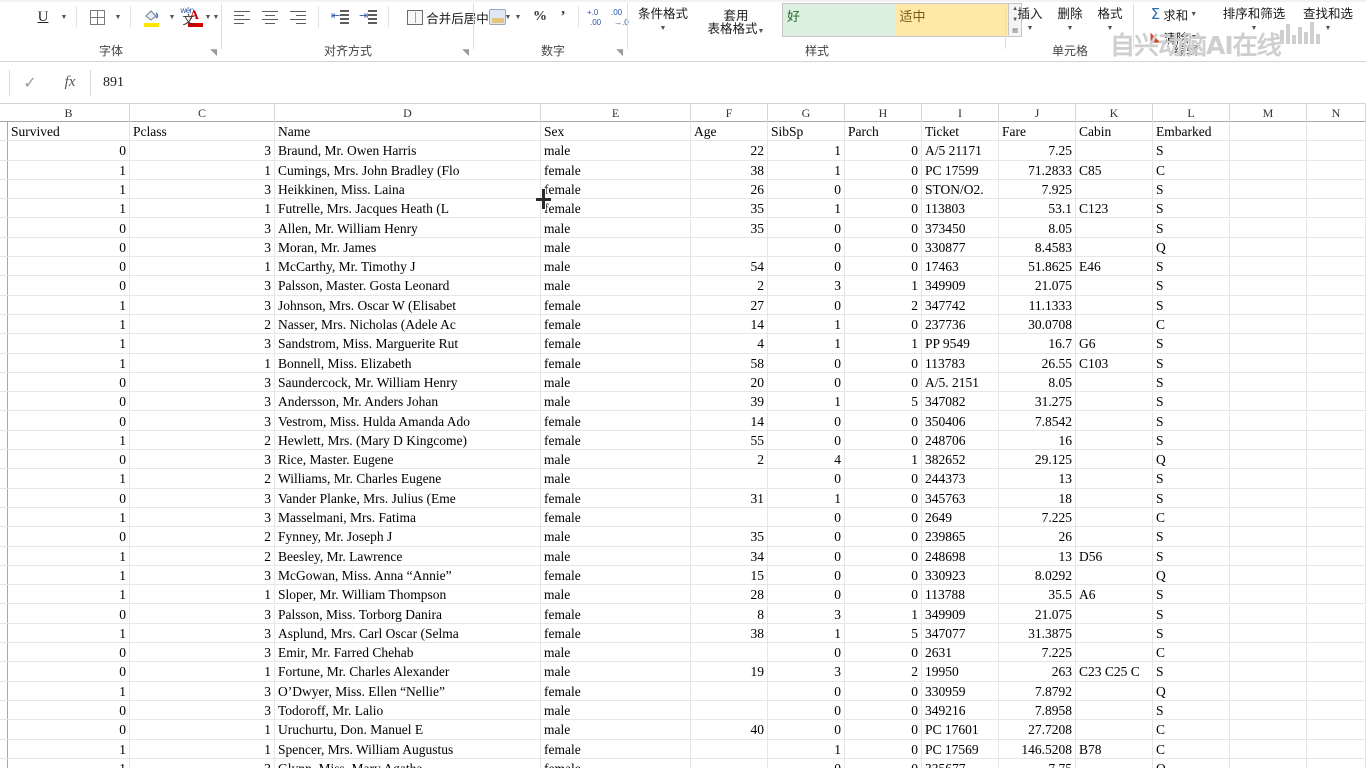 This screenshot has height=768, width=1366. I want to click on cell-B: Survived, so click(69, 132).